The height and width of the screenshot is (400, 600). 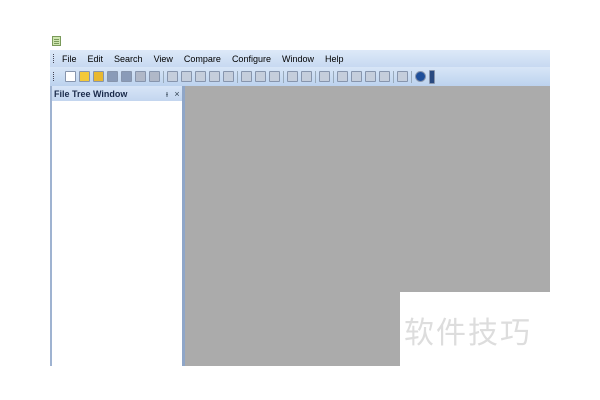 I want to click on menu-search: Search, so click(x=128, y=59).